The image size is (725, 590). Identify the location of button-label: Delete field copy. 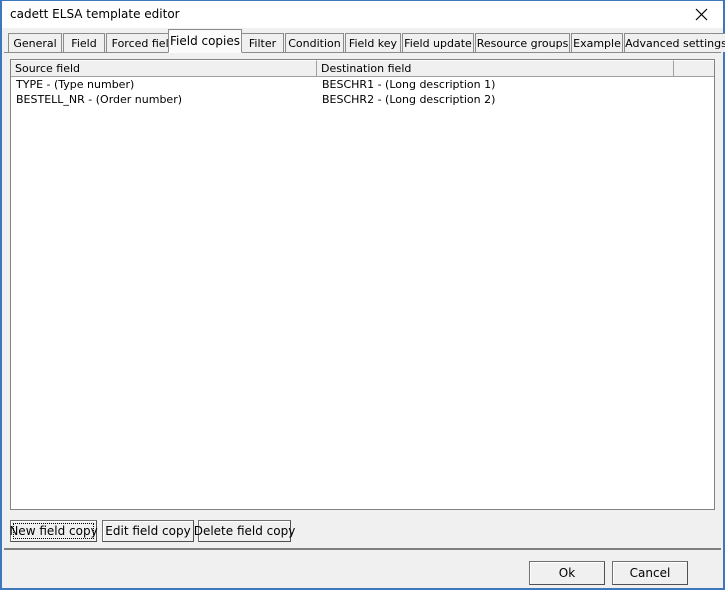
(244, 531).